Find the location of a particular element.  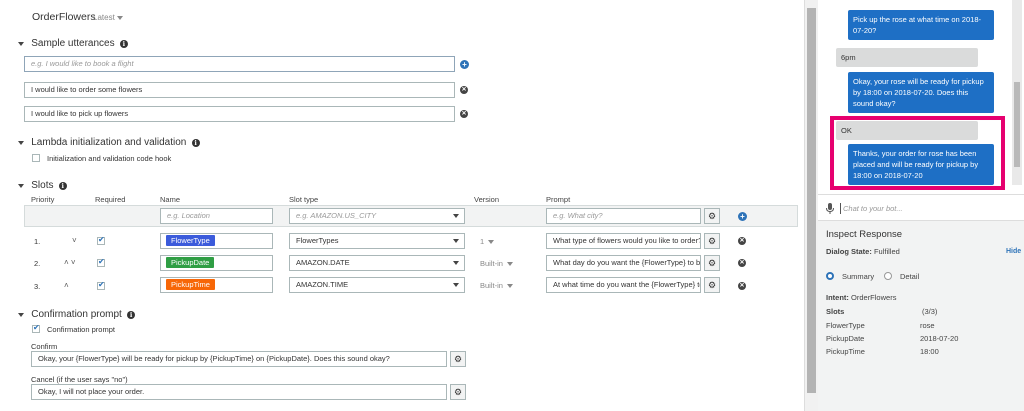

col-name: Name is located at coordinates (170, 199).